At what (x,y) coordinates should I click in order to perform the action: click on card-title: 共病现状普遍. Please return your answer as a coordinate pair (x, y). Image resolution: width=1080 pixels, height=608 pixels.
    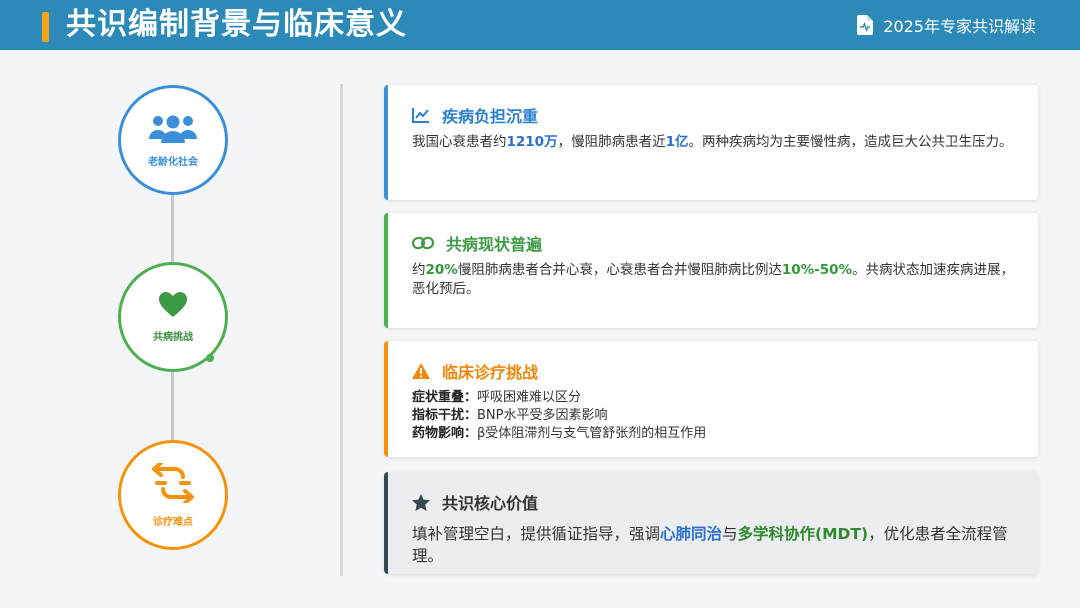
    Looking at the image, I should click on (494, 244).